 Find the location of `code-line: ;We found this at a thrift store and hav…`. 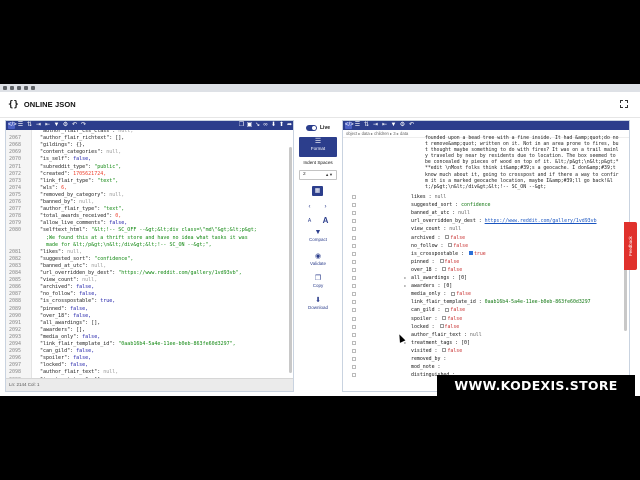

code-line: ;We found this at a thrift store and hav… is located at coordinates (149, 238).